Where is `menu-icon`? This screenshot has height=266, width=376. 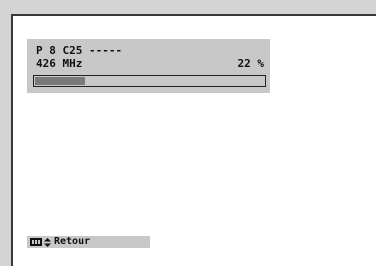
menu-icon is located at coordinates (36, 242).